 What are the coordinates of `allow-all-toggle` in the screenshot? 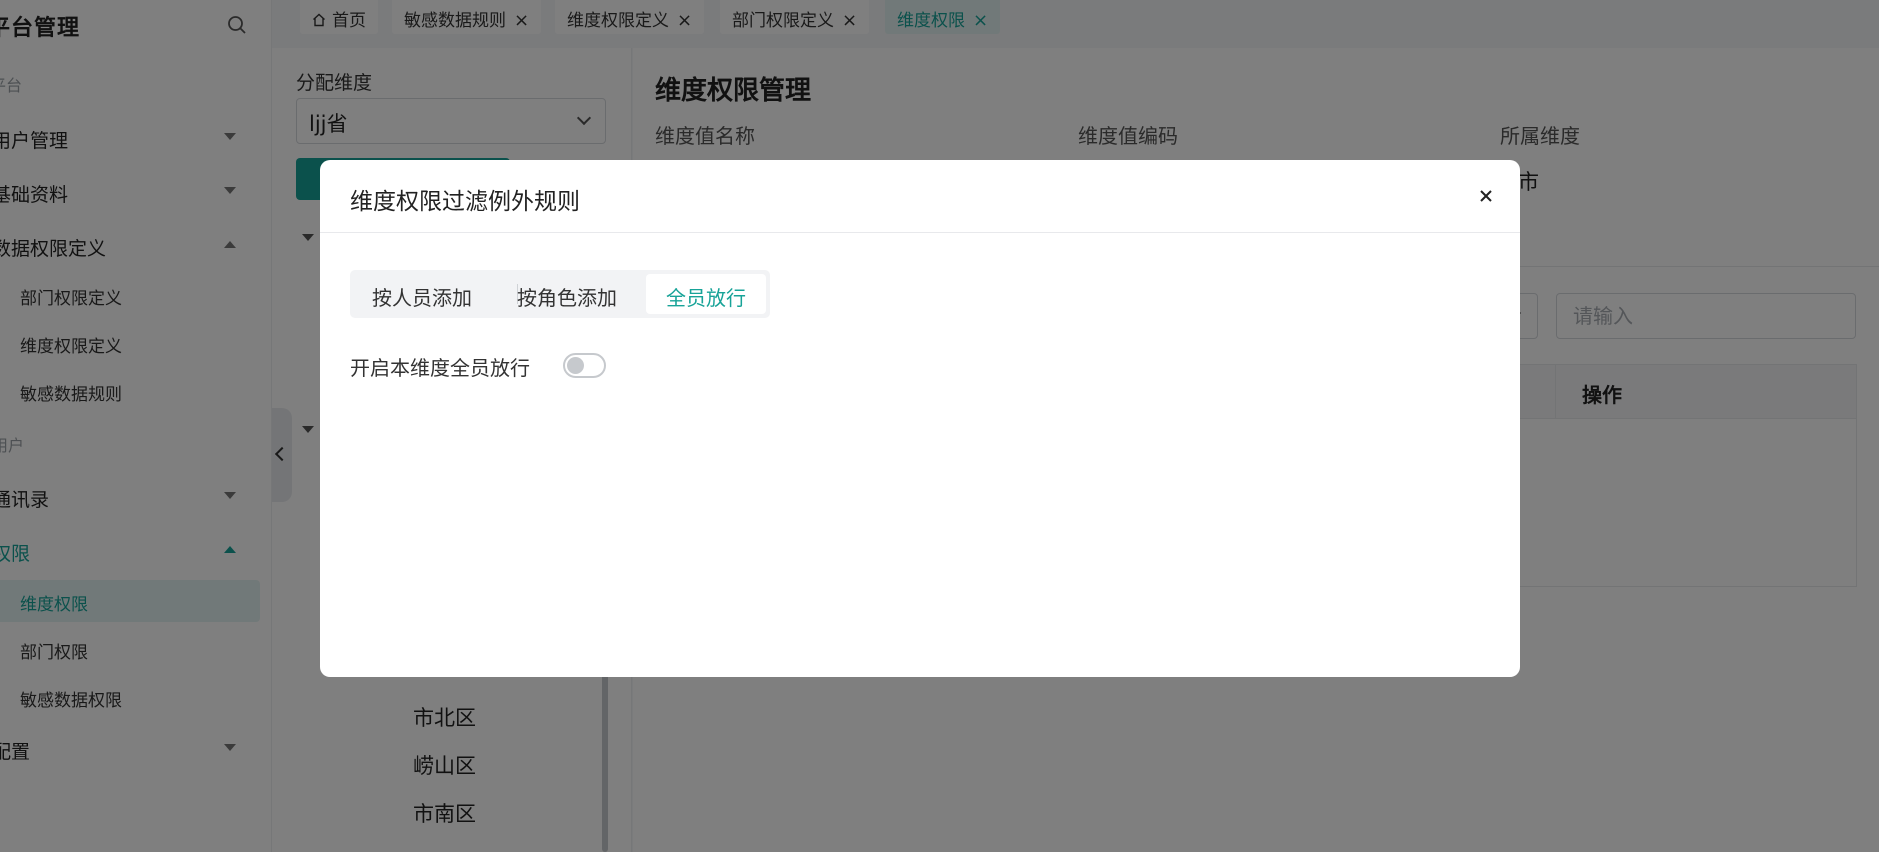 It's located at (584, 365).